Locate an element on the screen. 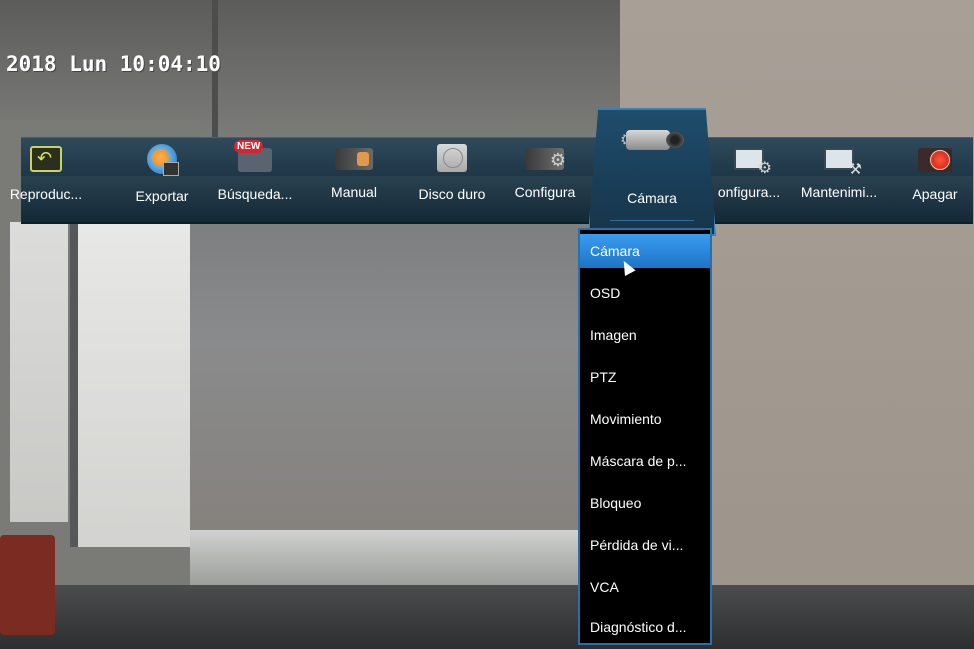 The image size is (974, 649). menu-item-label: Configura is located at coordinates (545, 192).